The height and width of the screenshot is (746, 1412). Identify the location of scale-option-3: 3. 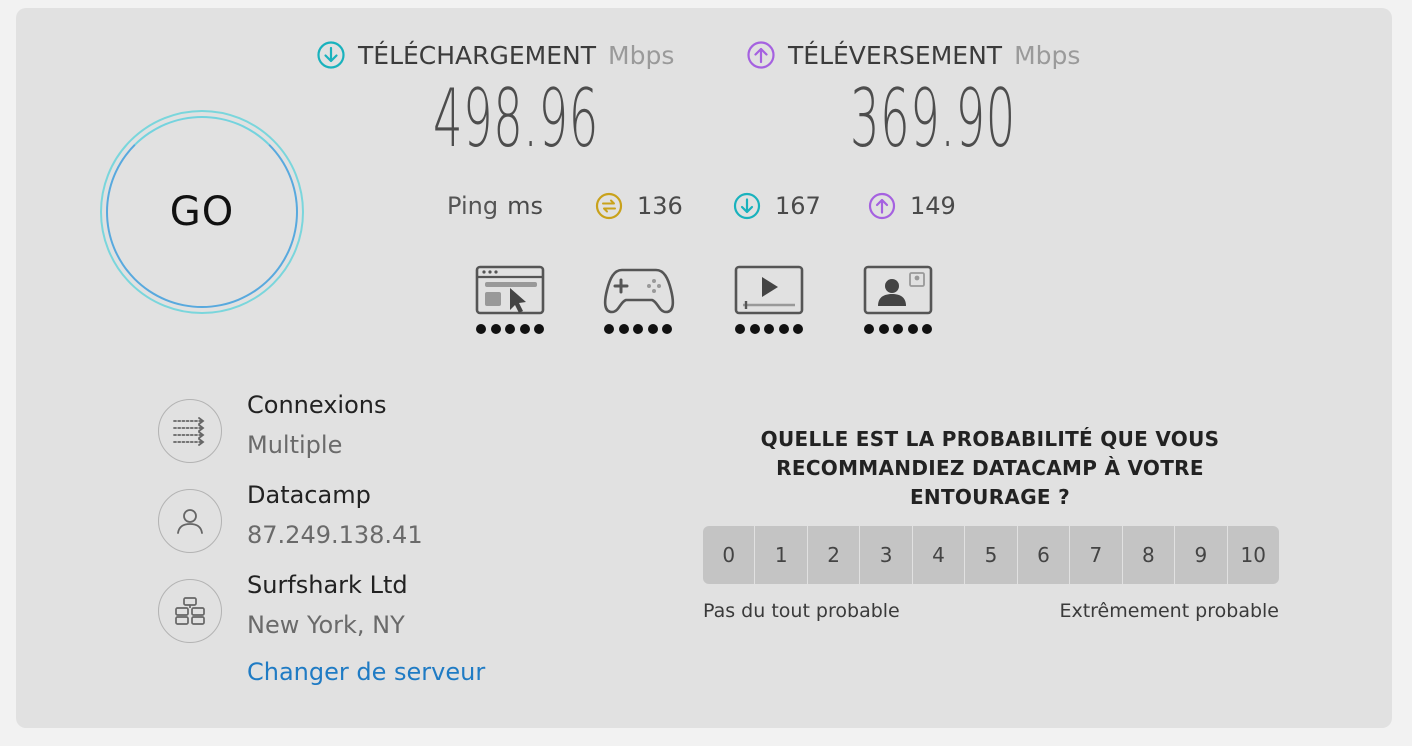
(886, 555).